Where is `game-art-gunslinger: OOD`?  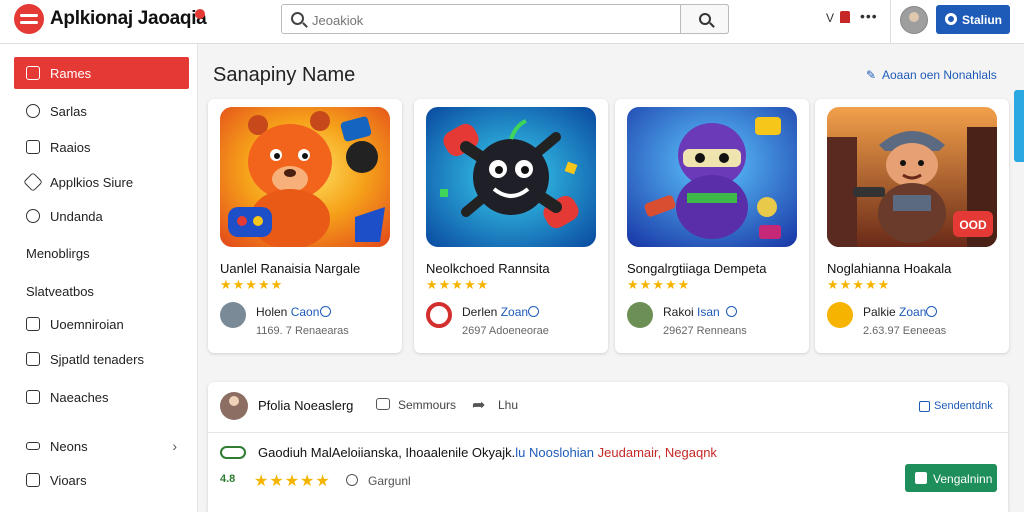 game-art-gunslinger: OOD is located at coordinates (912, 177).